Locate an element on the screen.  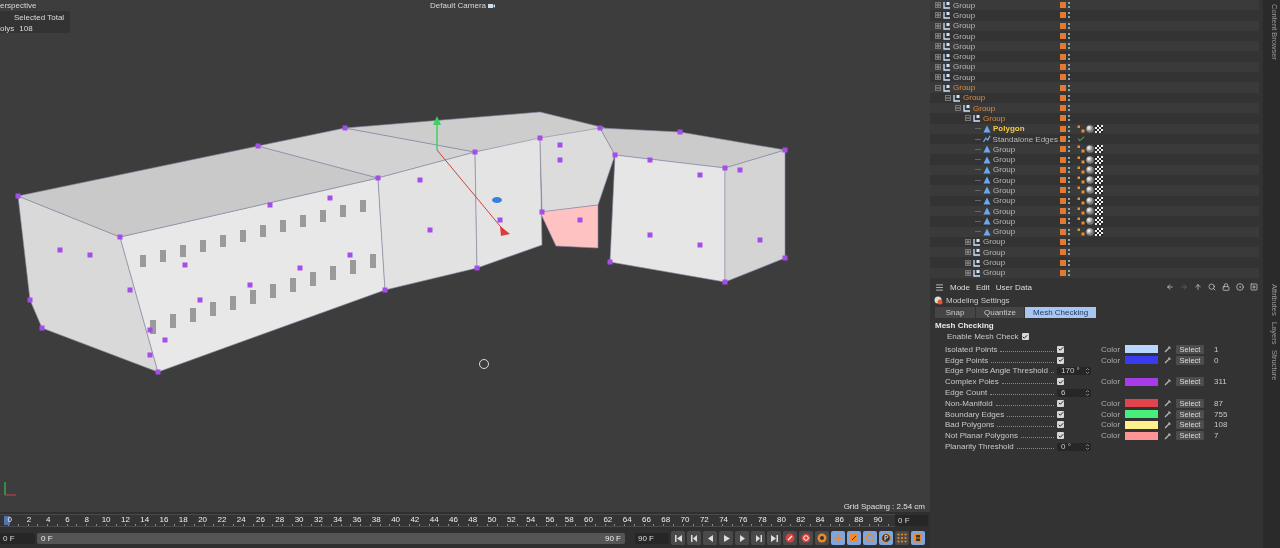
number-field: 170 ° is located at coordinates (1074, 371).